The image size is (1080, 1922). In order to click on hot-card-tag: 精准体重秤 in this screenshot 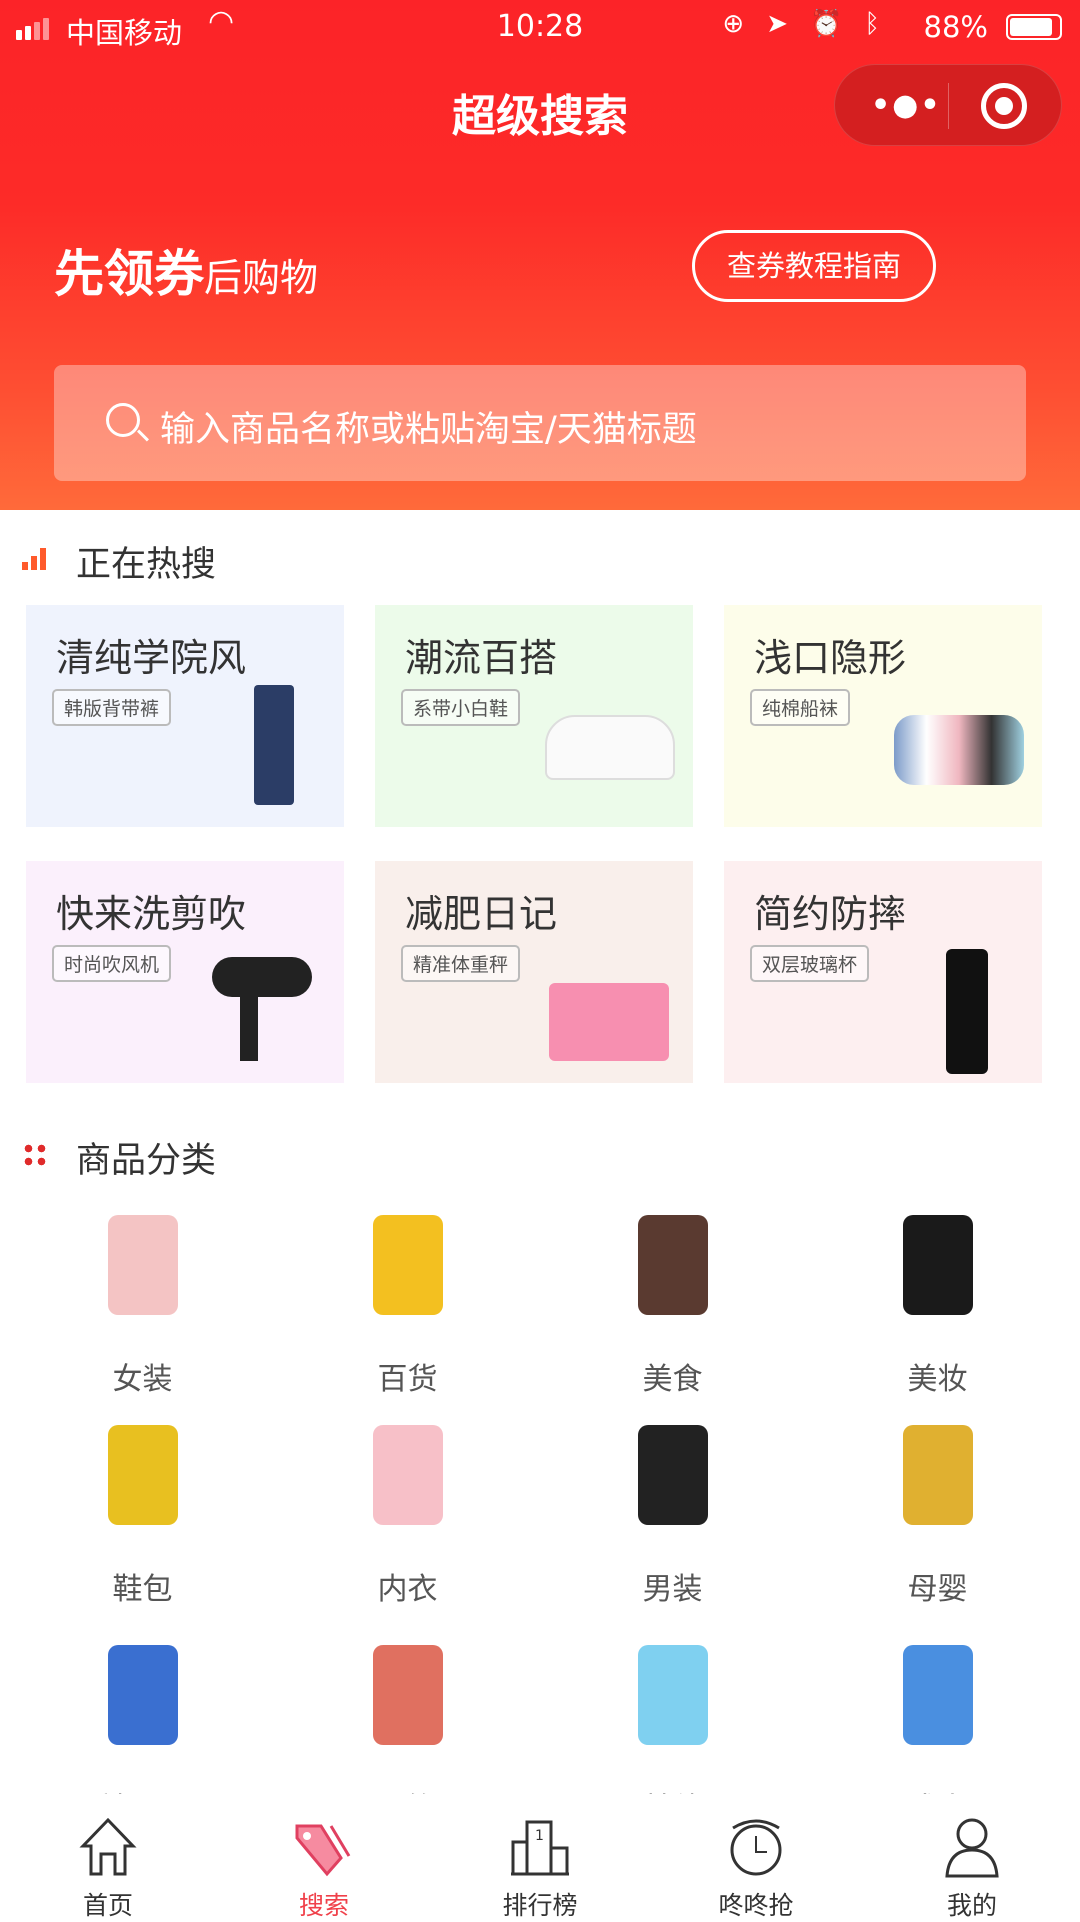, I will do `click(461, 963)`.